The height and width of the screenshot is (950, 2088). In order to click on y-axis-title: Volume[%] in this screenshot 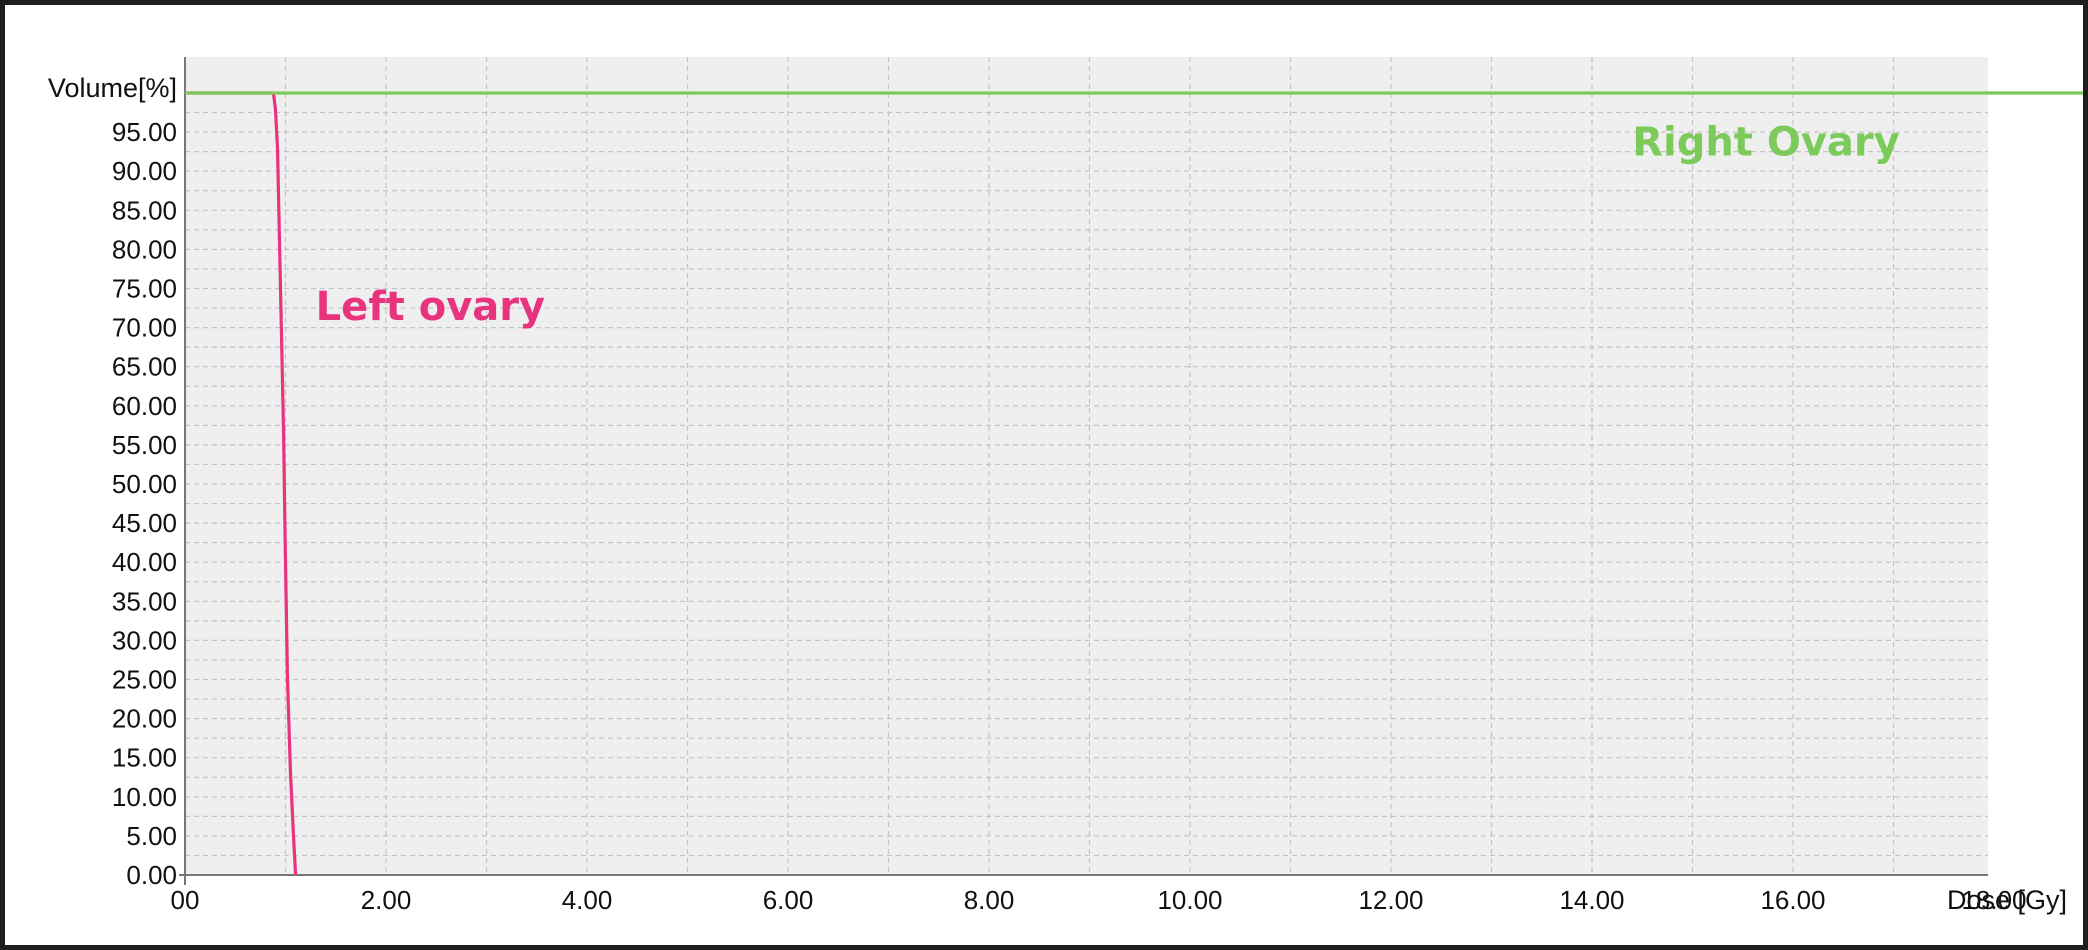, I will do `click(112, 88)`.